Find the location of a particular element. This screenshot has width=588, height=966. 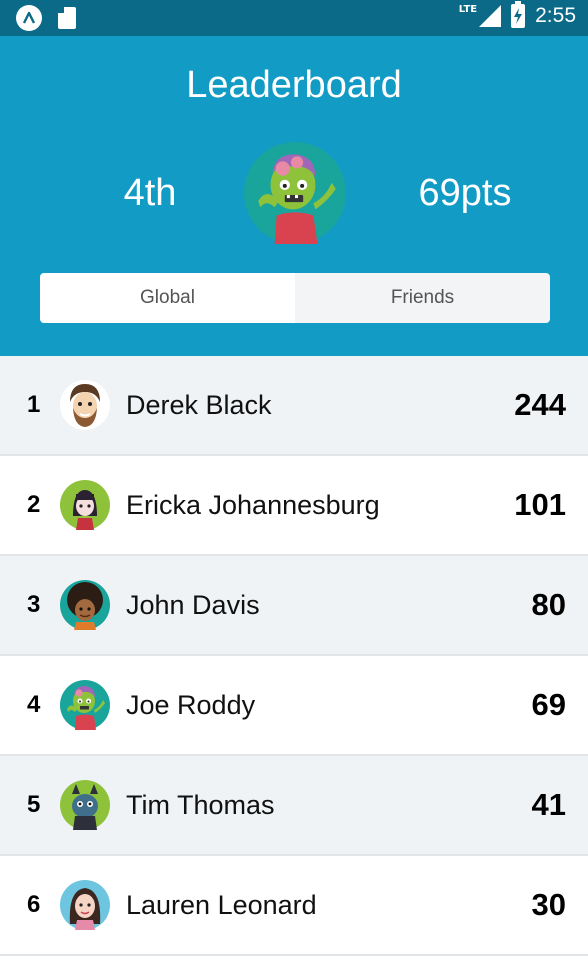

my-rank: 4th is located at coordinates (150, 193).